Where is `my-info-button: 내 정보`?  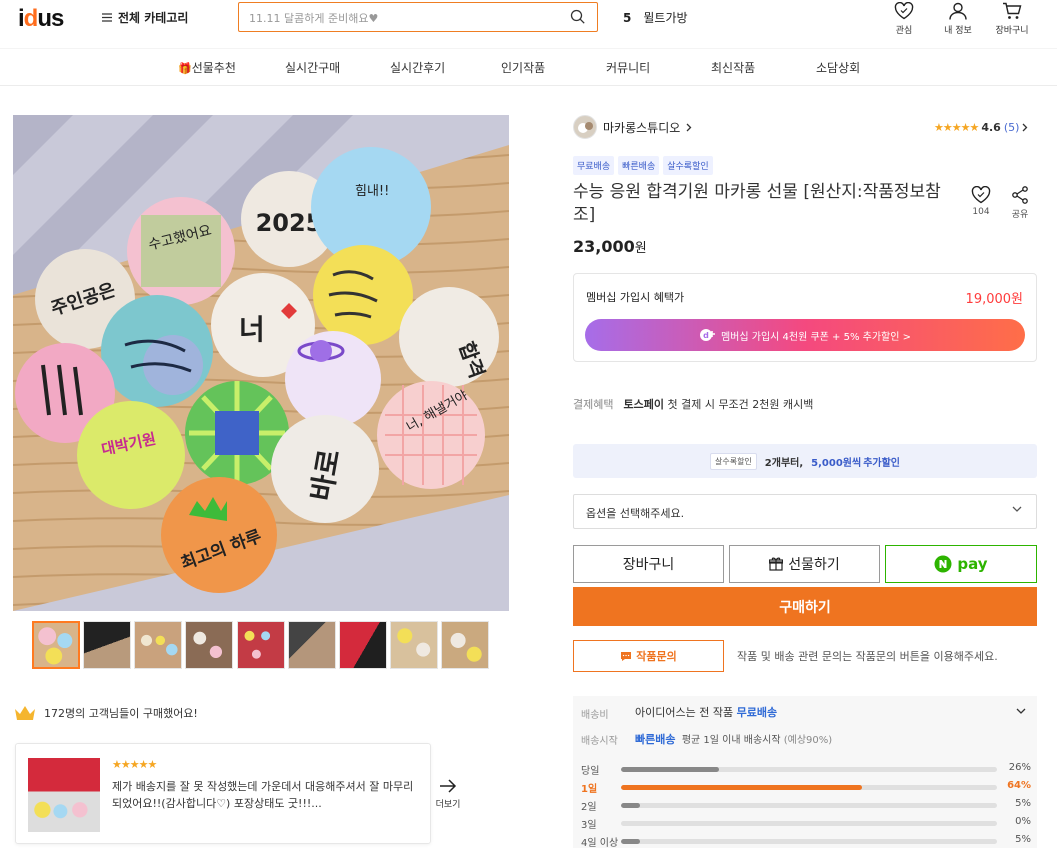 my-info-button: 내 정보 is located at coordinates (958, 19).